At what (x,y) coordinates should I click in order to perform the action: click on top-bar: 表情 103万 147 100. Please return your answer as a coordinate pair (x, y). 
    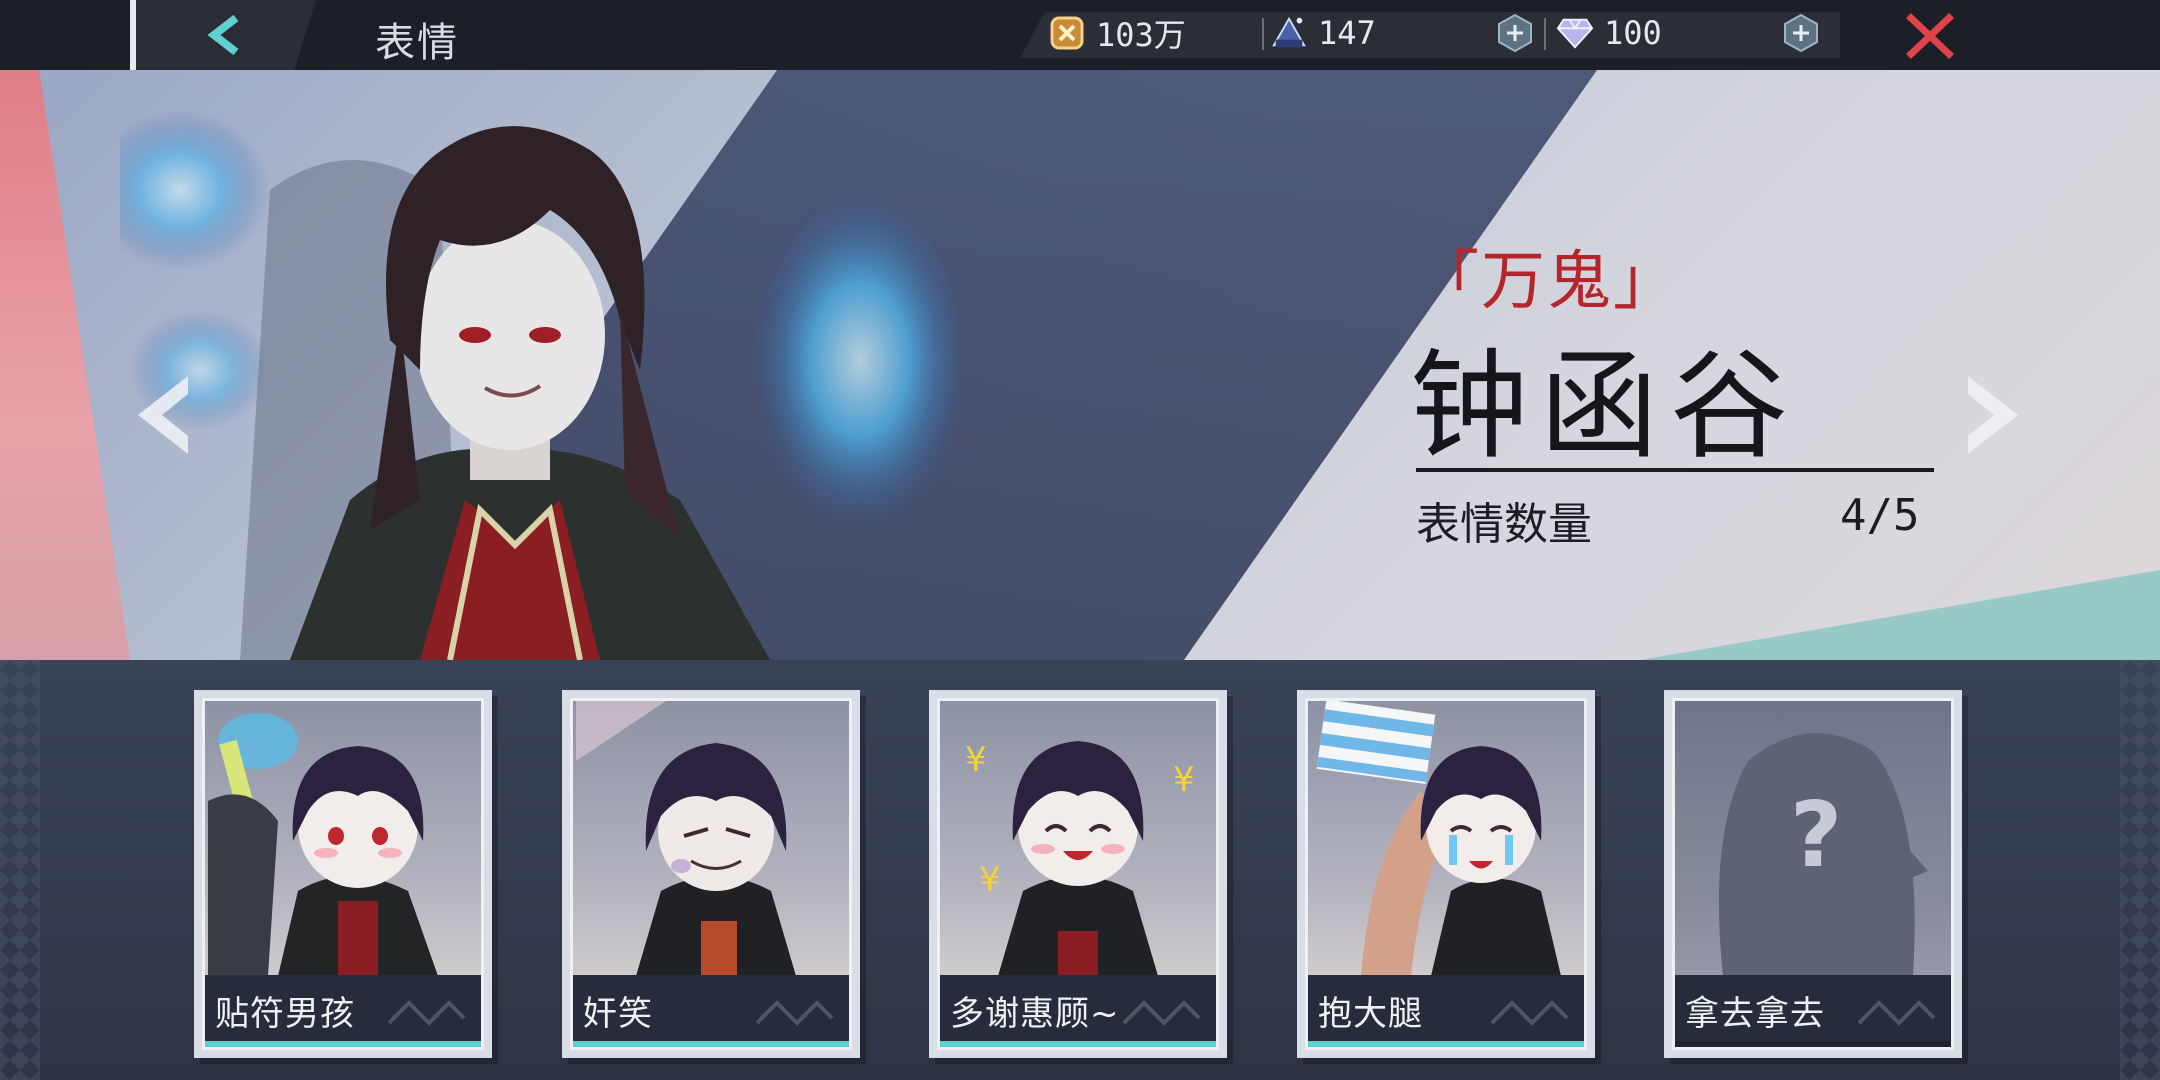
    Looking at the image, I should click on (1080, 35).